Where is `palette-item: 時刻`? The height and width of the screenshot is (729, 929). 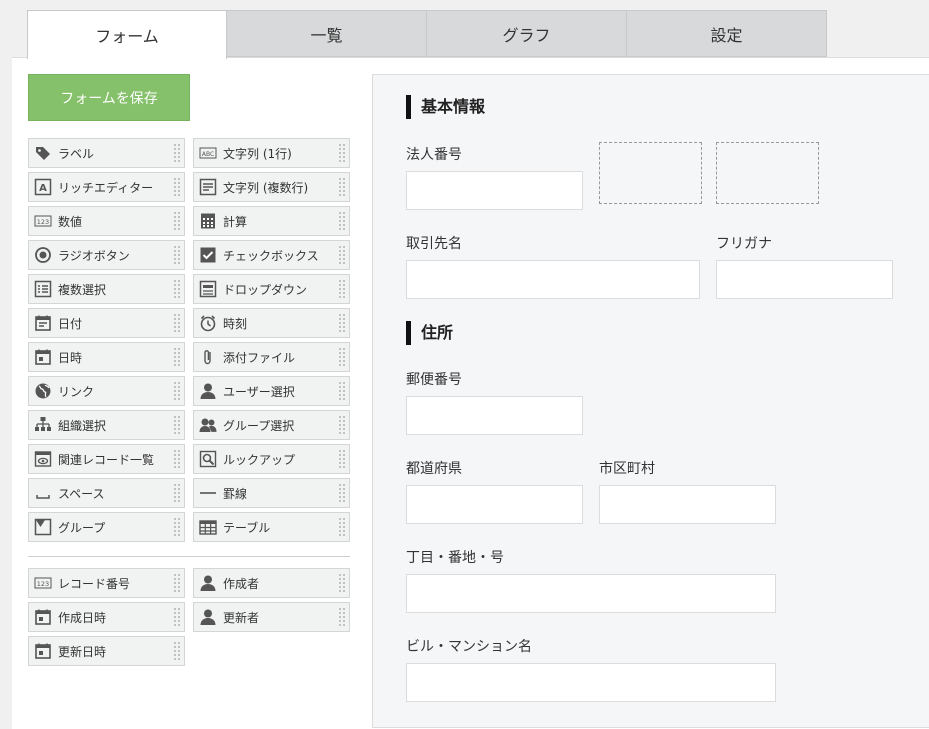
palette-item: 時刻 is located at coordinates (271, 323).